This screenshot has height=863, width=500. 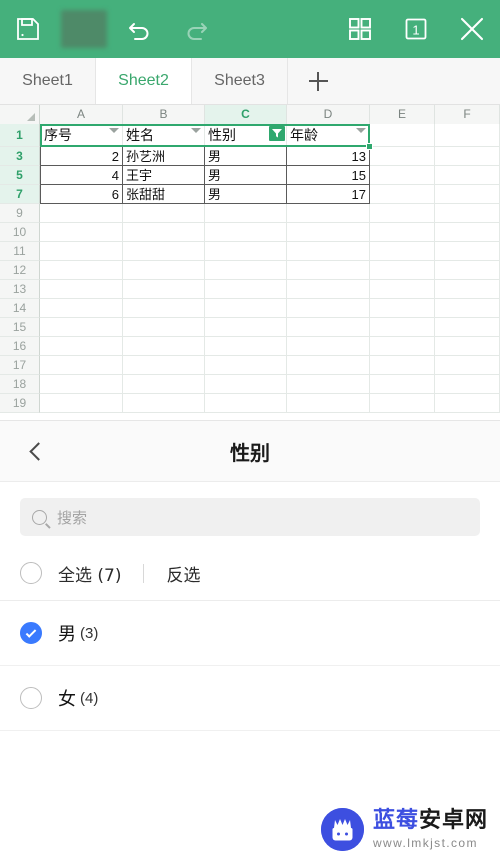 What do you see at coordinates (328, 156) in the screenshot?
I see `cell-d3: 13` at bounding box center [328, 156].